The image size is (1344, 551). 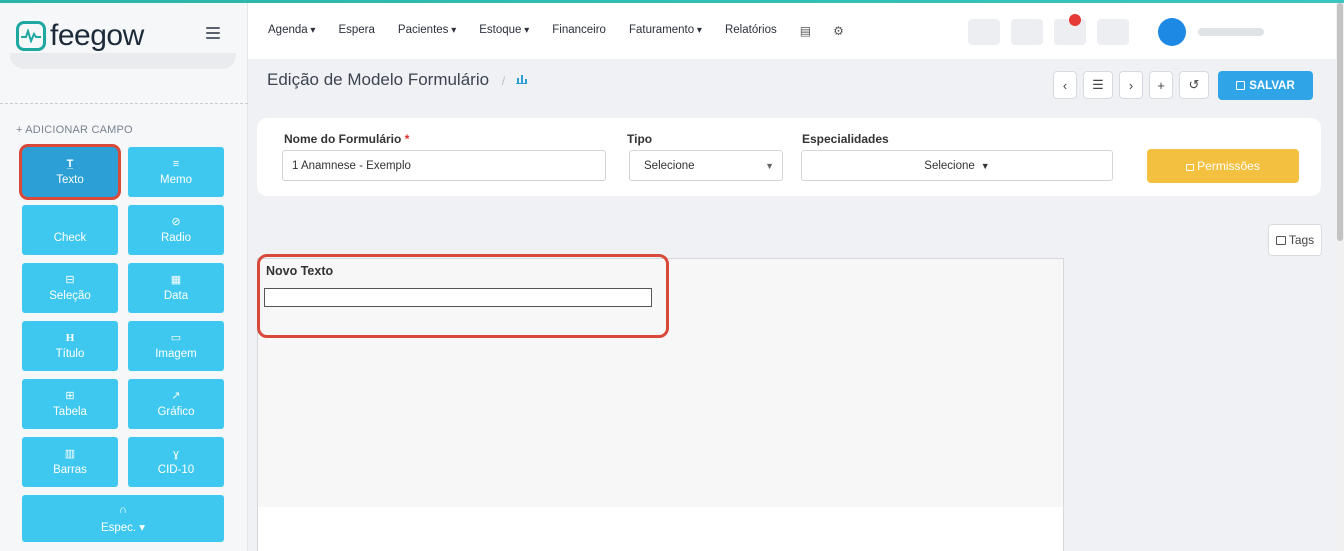 What do you see at coordinates (751, 31) in the screenshot?
I see `nav-relatorios: Relatórios` at bounding box center [751, 31].